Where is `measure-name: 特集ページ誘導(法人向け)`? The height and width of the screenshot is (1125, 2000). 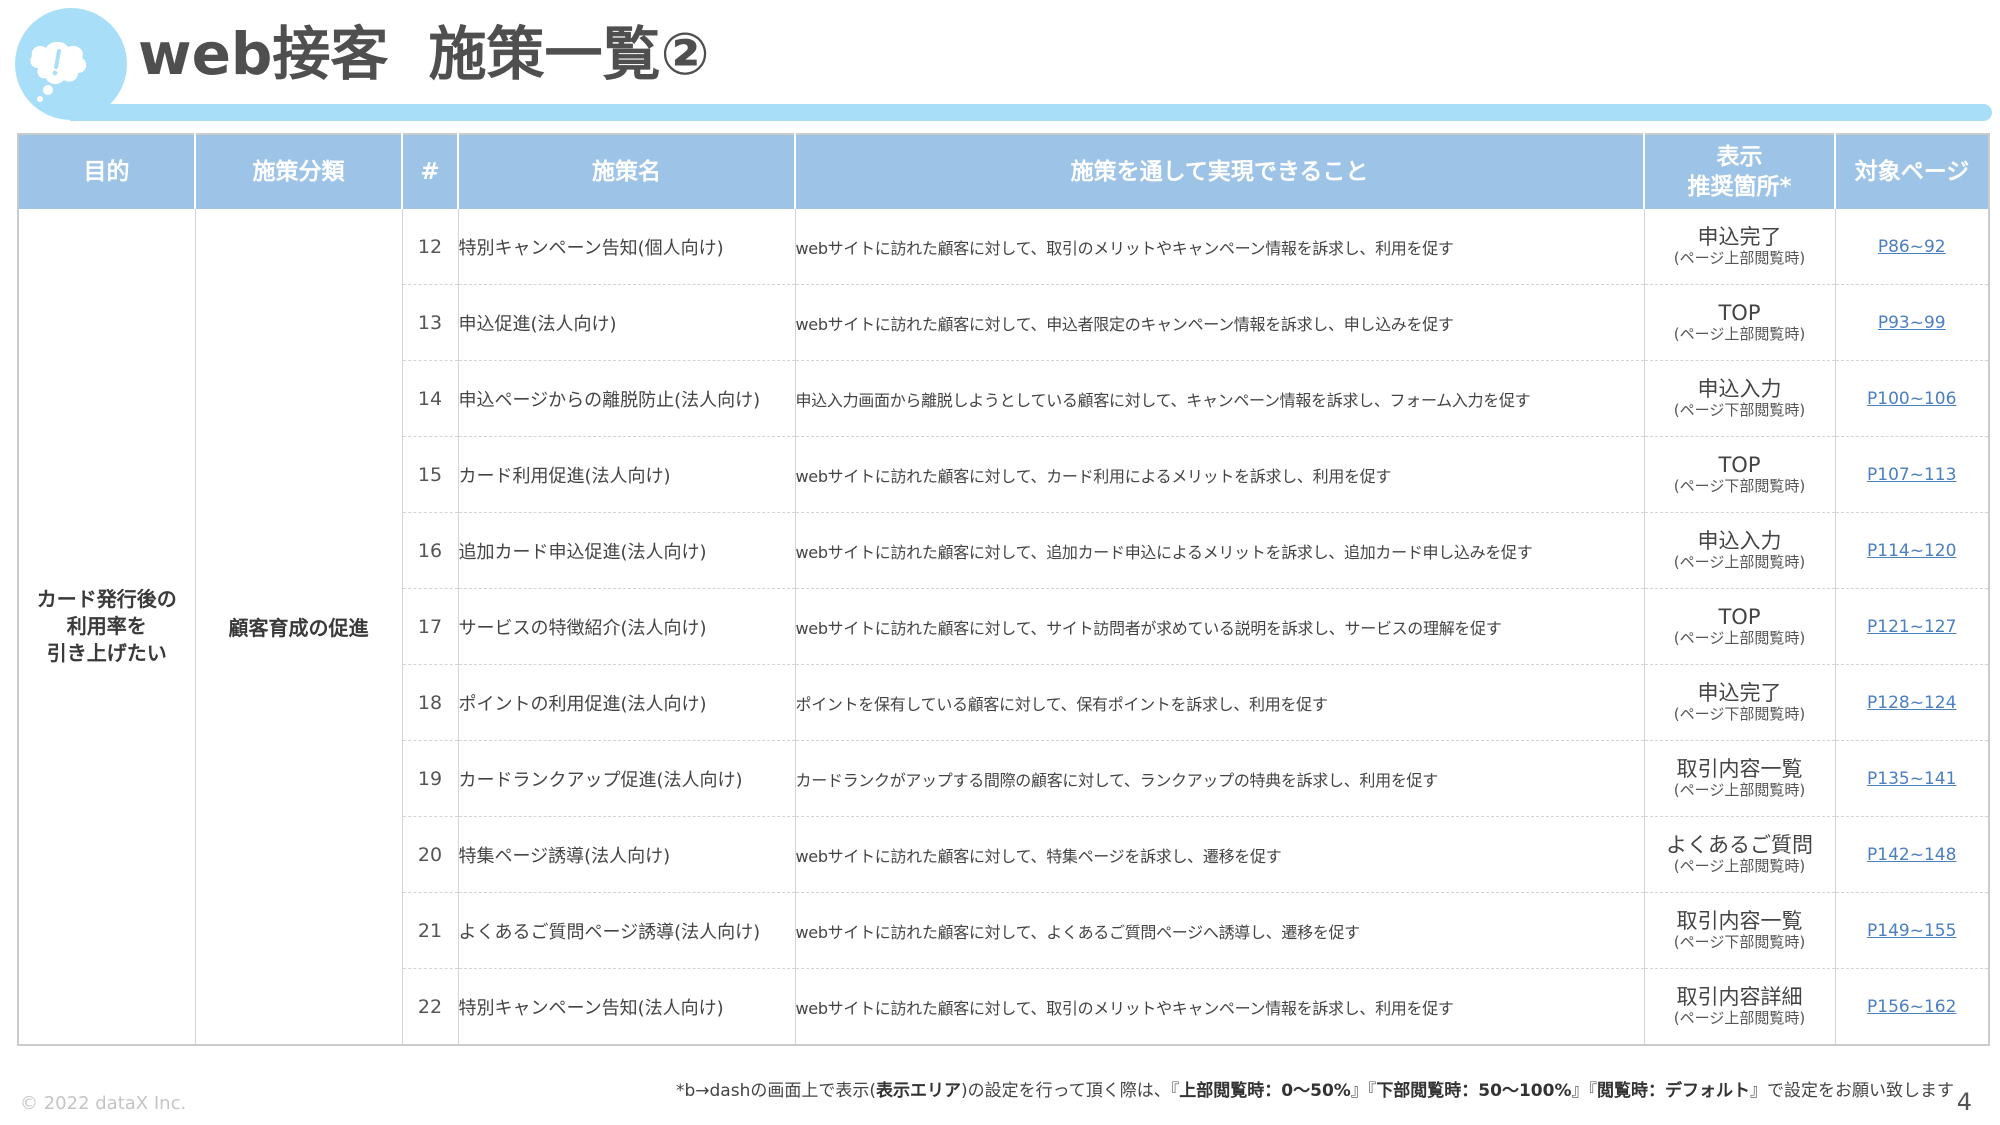
measure-name: 特集ページ誘導(法人向け) is located at coordinates (626, 854).